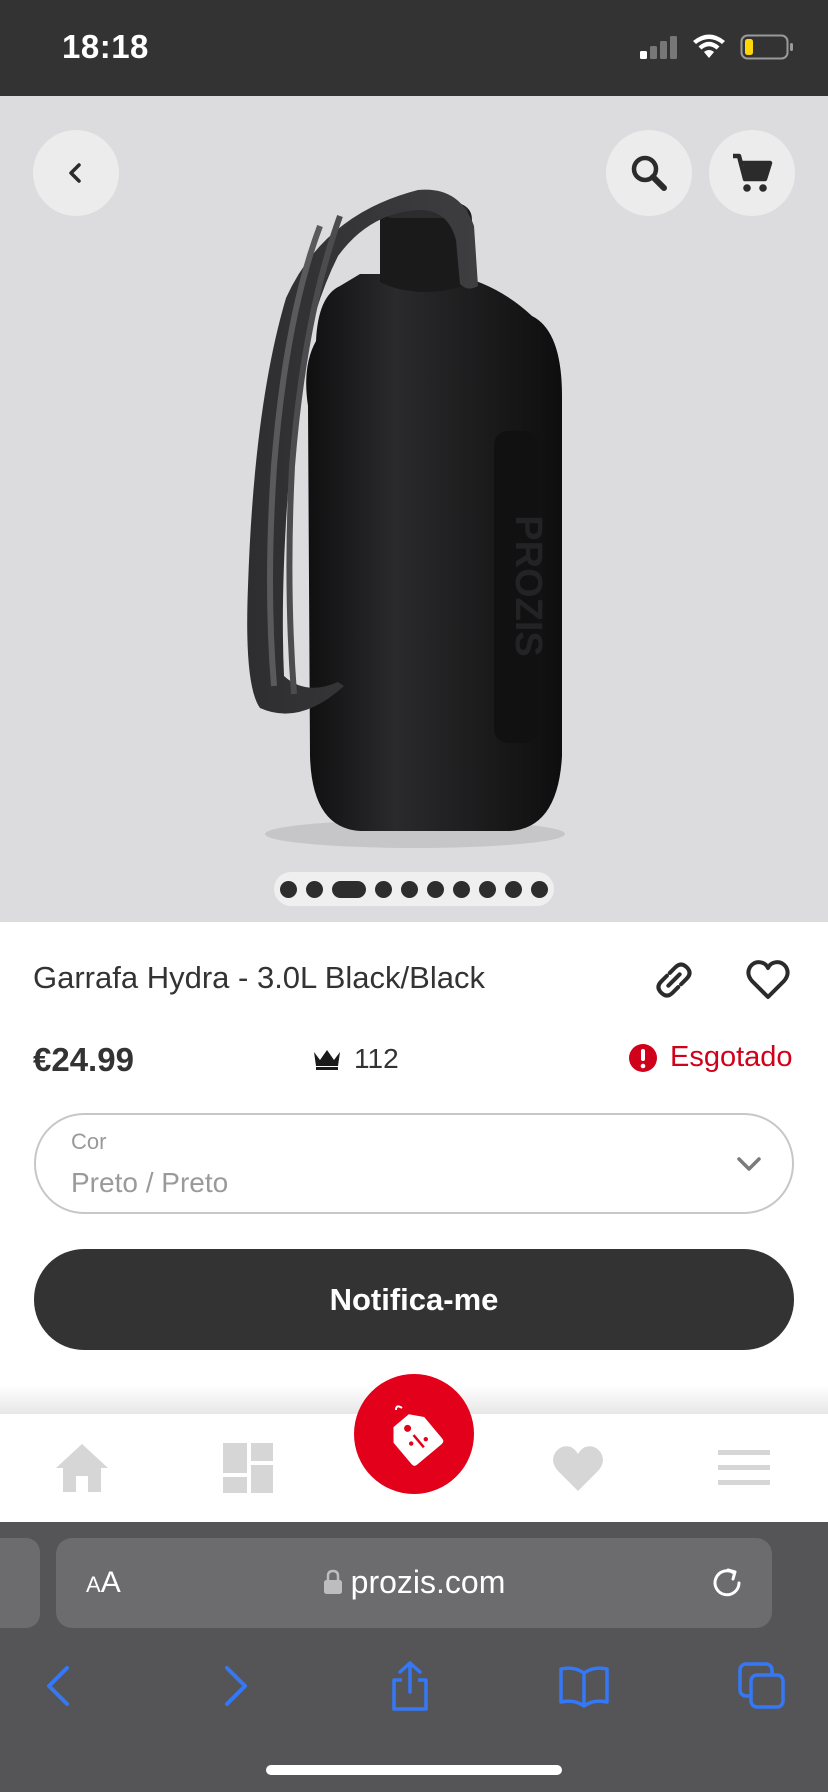 The height and width of the screenshot is (1792, 828). I want to click on home-indicator, so click(414, 1770).